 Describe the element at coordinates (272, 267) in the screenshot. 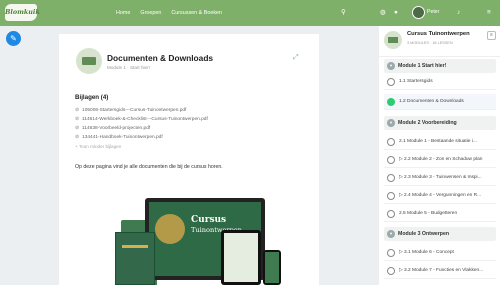

I see `phone-mockup` at that location.